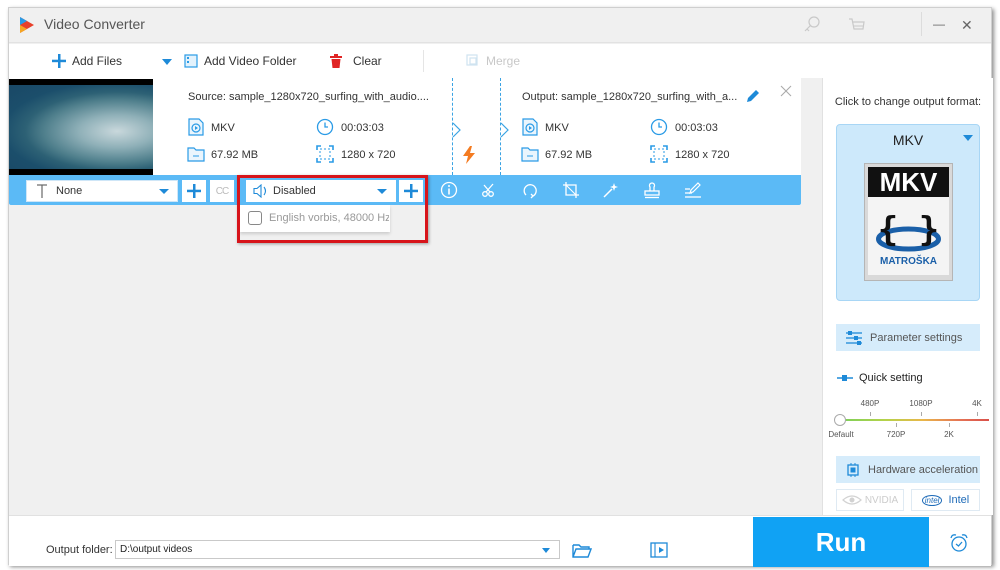  What do you see at coordinates (915, 420) in the screenshot?
I see `slider-track` at bounding box center [915, 420].